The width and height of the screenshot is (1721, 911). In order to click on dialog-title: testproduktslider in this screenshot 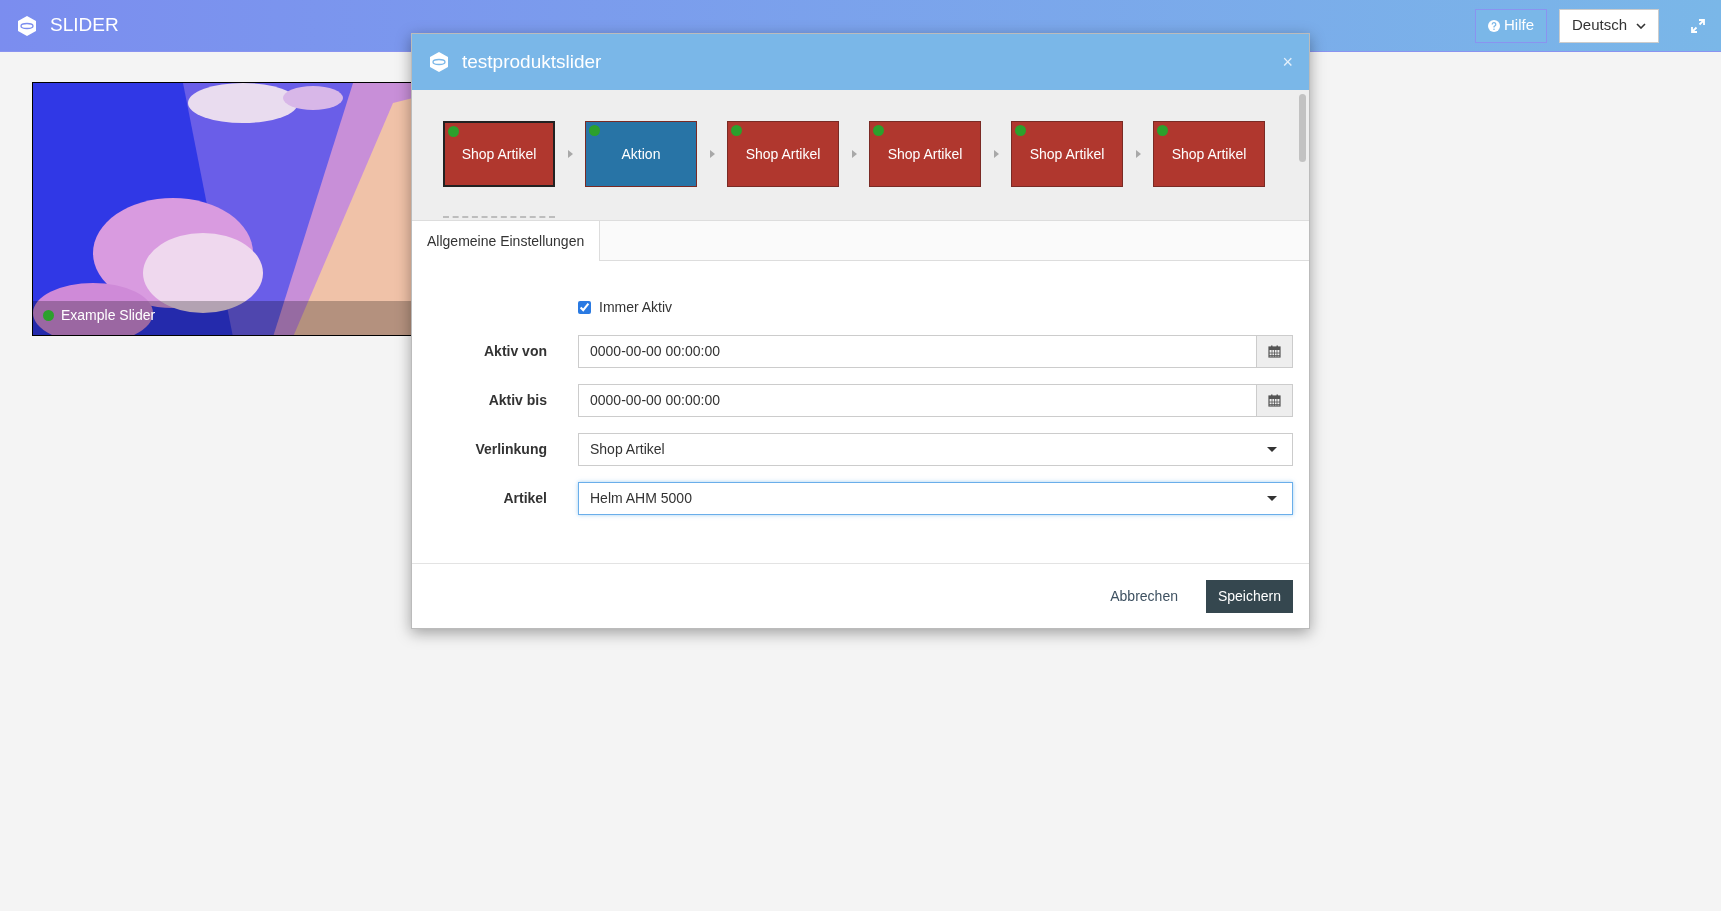, I will do `click(532, 61)`.